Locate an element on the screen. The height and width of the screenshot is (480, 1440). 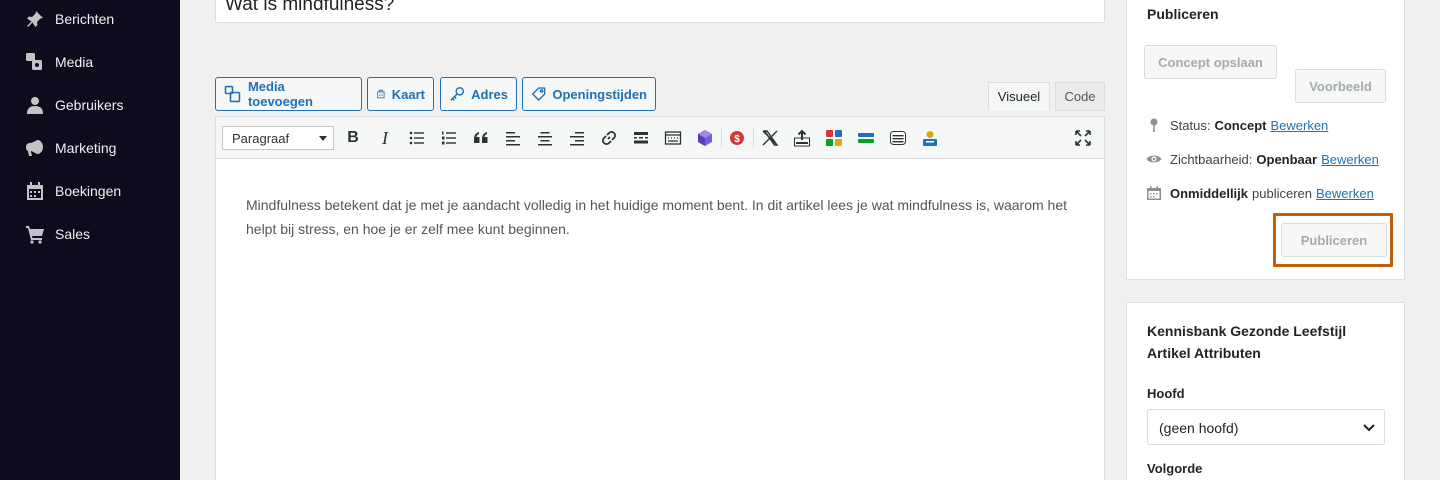
format-select-value: Paragraaf is located at coordinates (261, 138).